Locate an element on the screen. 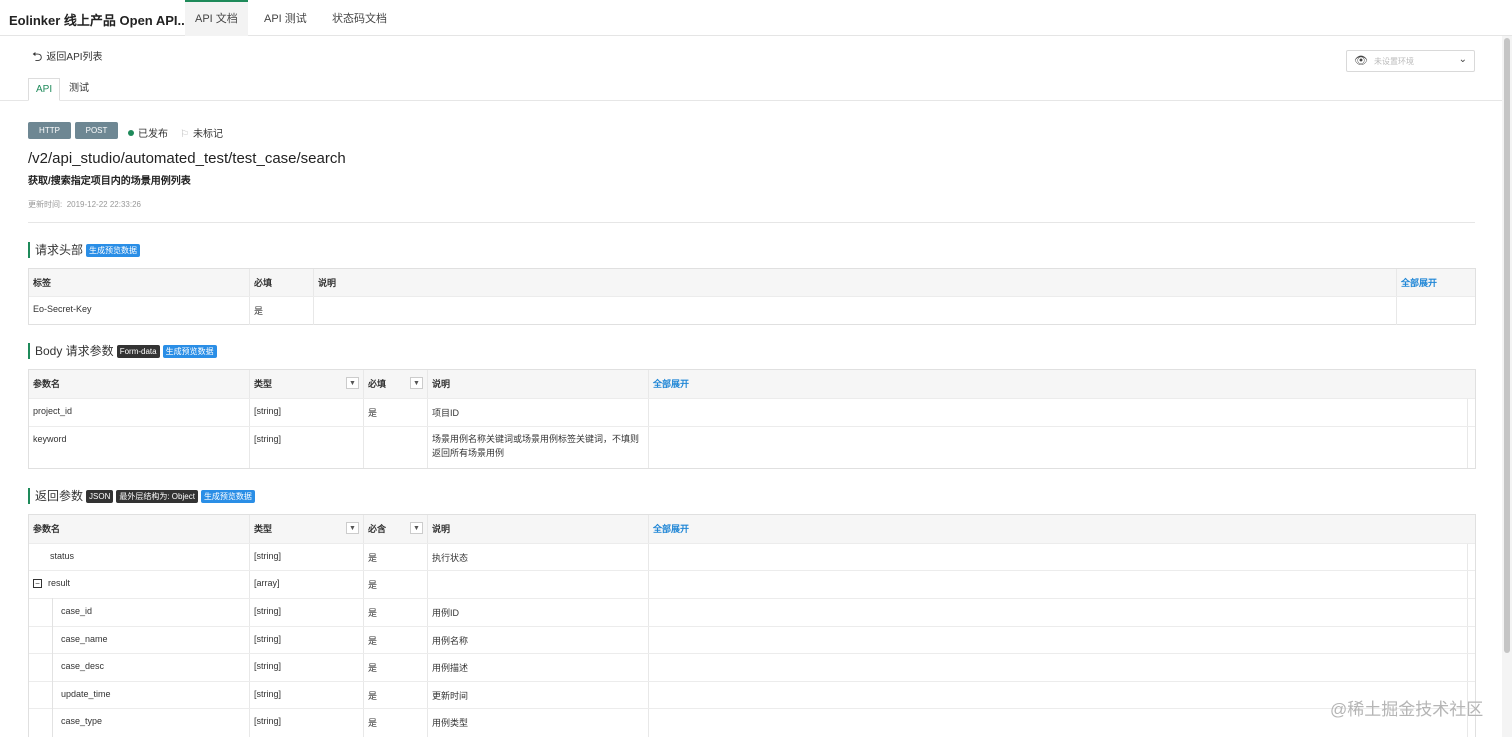 The width and height of the screenshot is (1512, 737). cell-name: − result is located at coordinates (139, 584).